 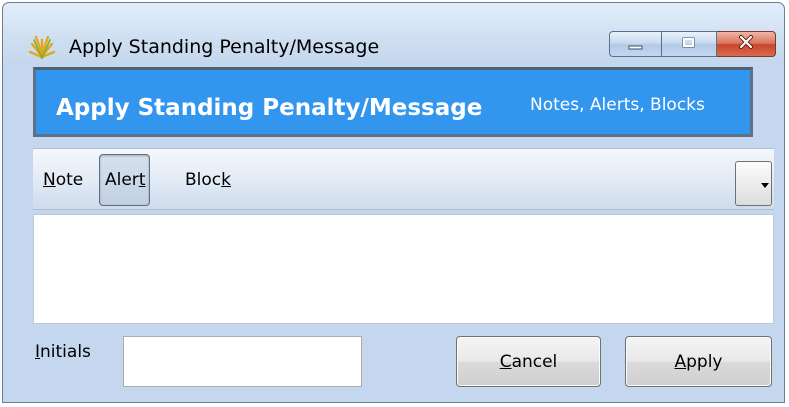 What do you see at coordinates (393, 32) in the screenshot?
I see `title-bar: Apply Standing Penalty/Message` at bounding box center [393, 32].